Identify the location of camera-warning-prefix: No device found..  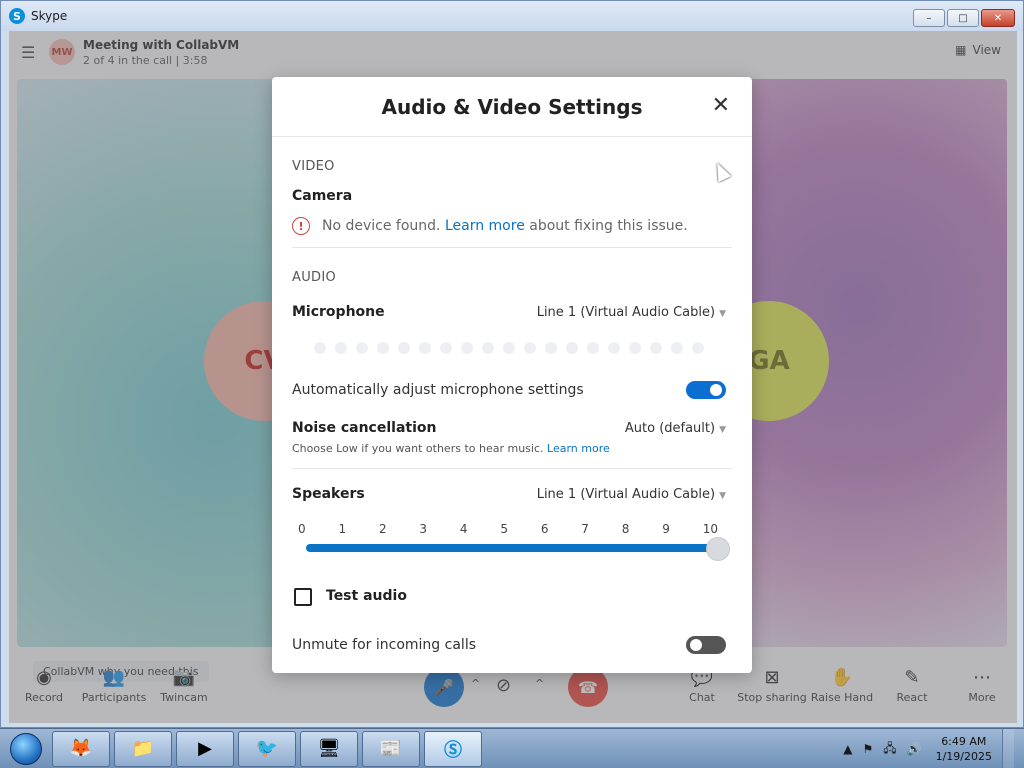
(381, 226).